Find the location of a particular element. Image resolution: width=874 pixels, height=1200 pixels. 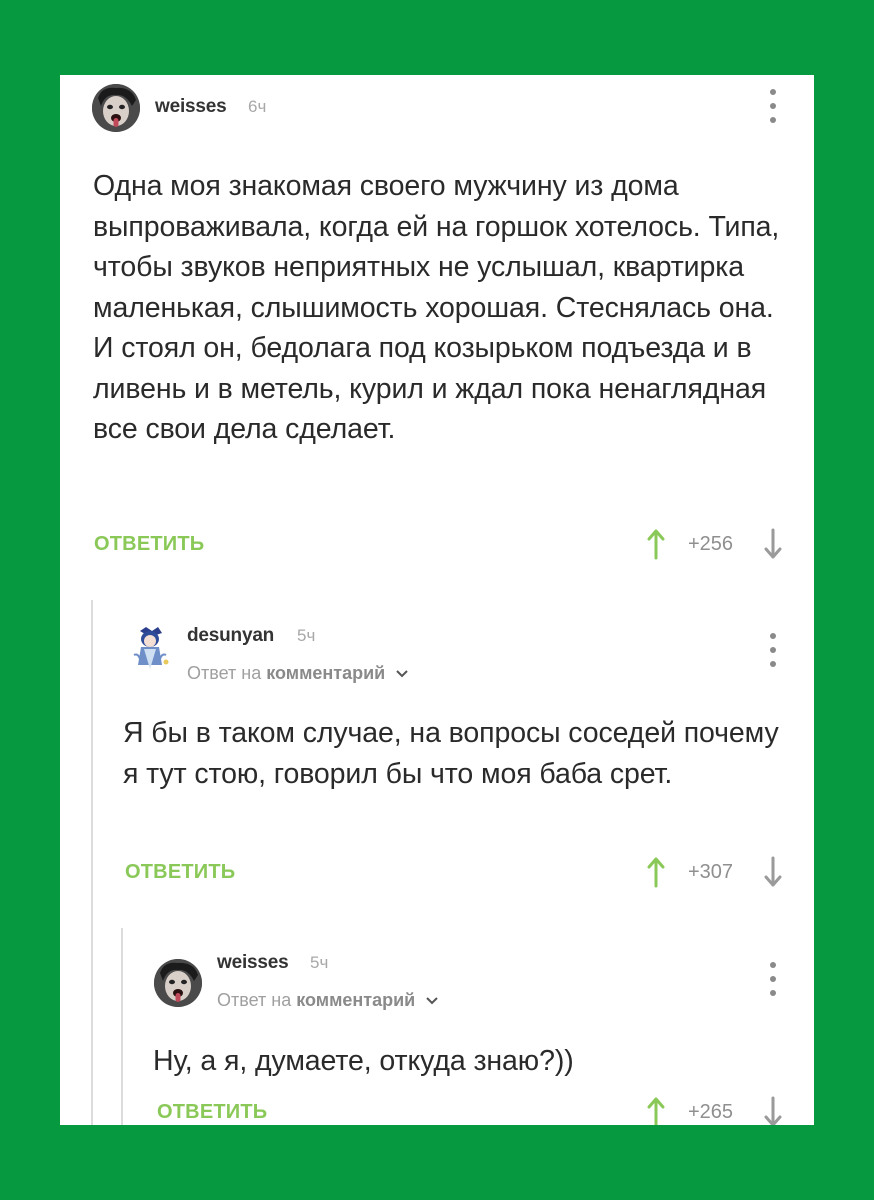

chevron-down-icon is located at coordinates (432, 1001).